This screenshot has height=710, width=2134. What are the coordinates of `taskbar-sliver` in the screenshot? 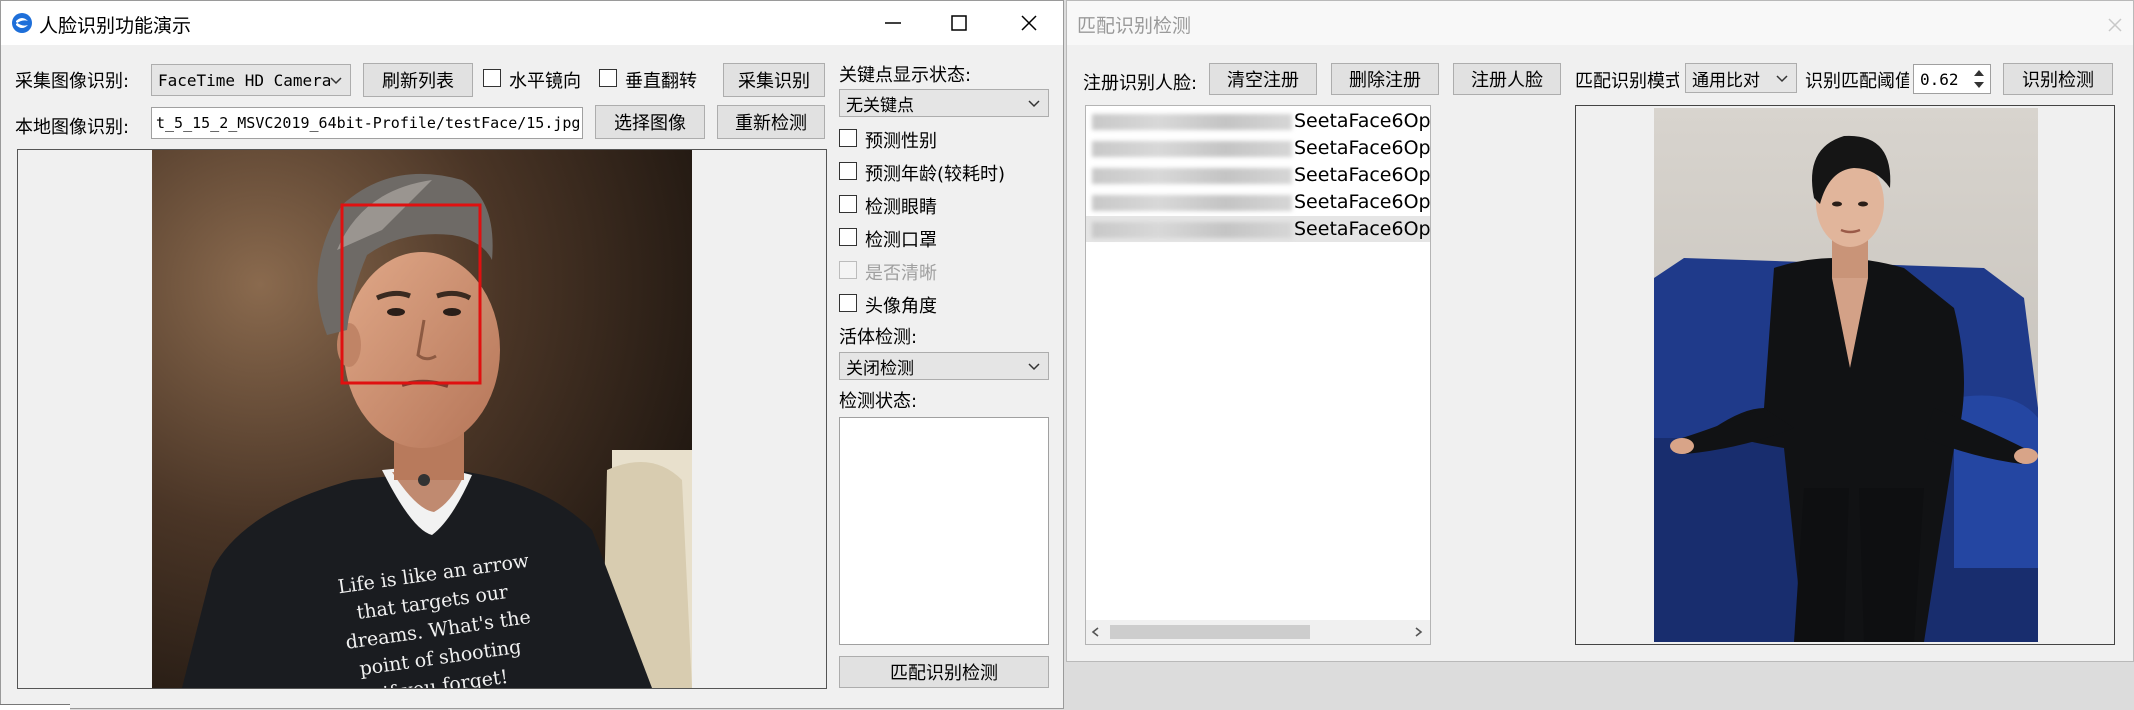 It's located at (35, 707).